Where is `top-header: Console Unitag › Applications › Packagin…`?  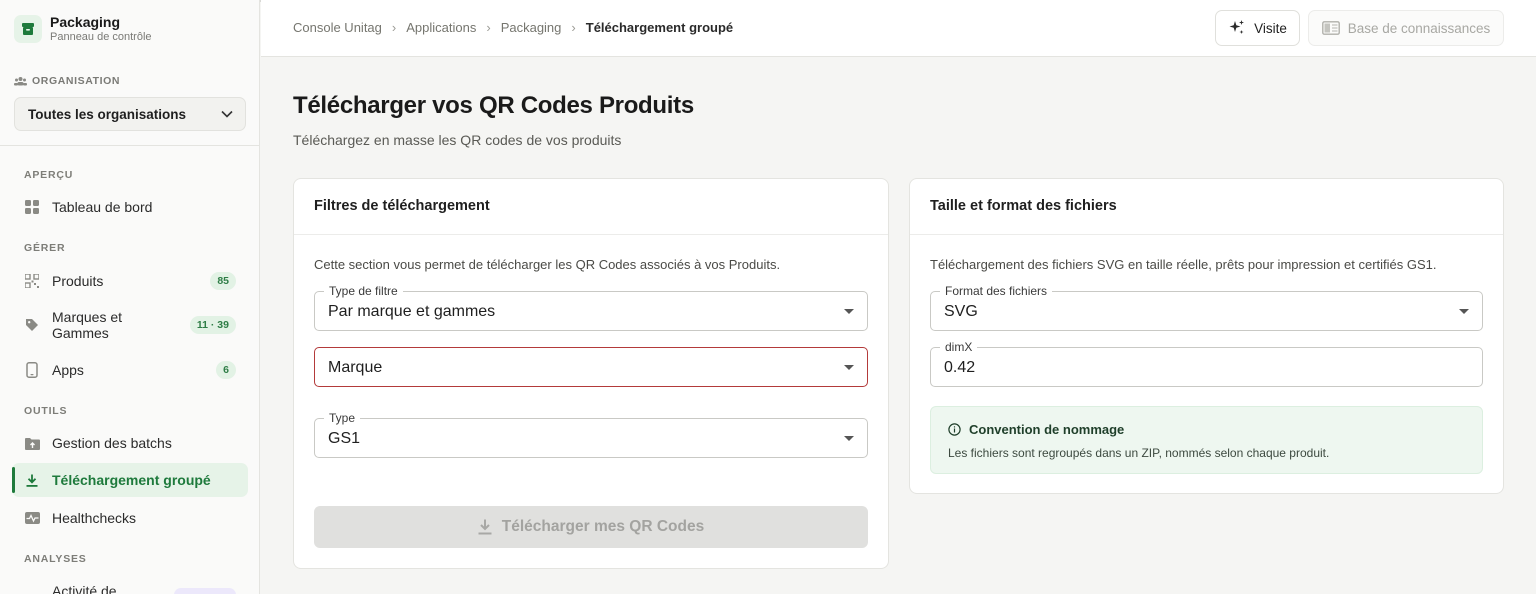 top-header: Console Unitag › Applications › Packagin… is located at coordinates (898, 28).